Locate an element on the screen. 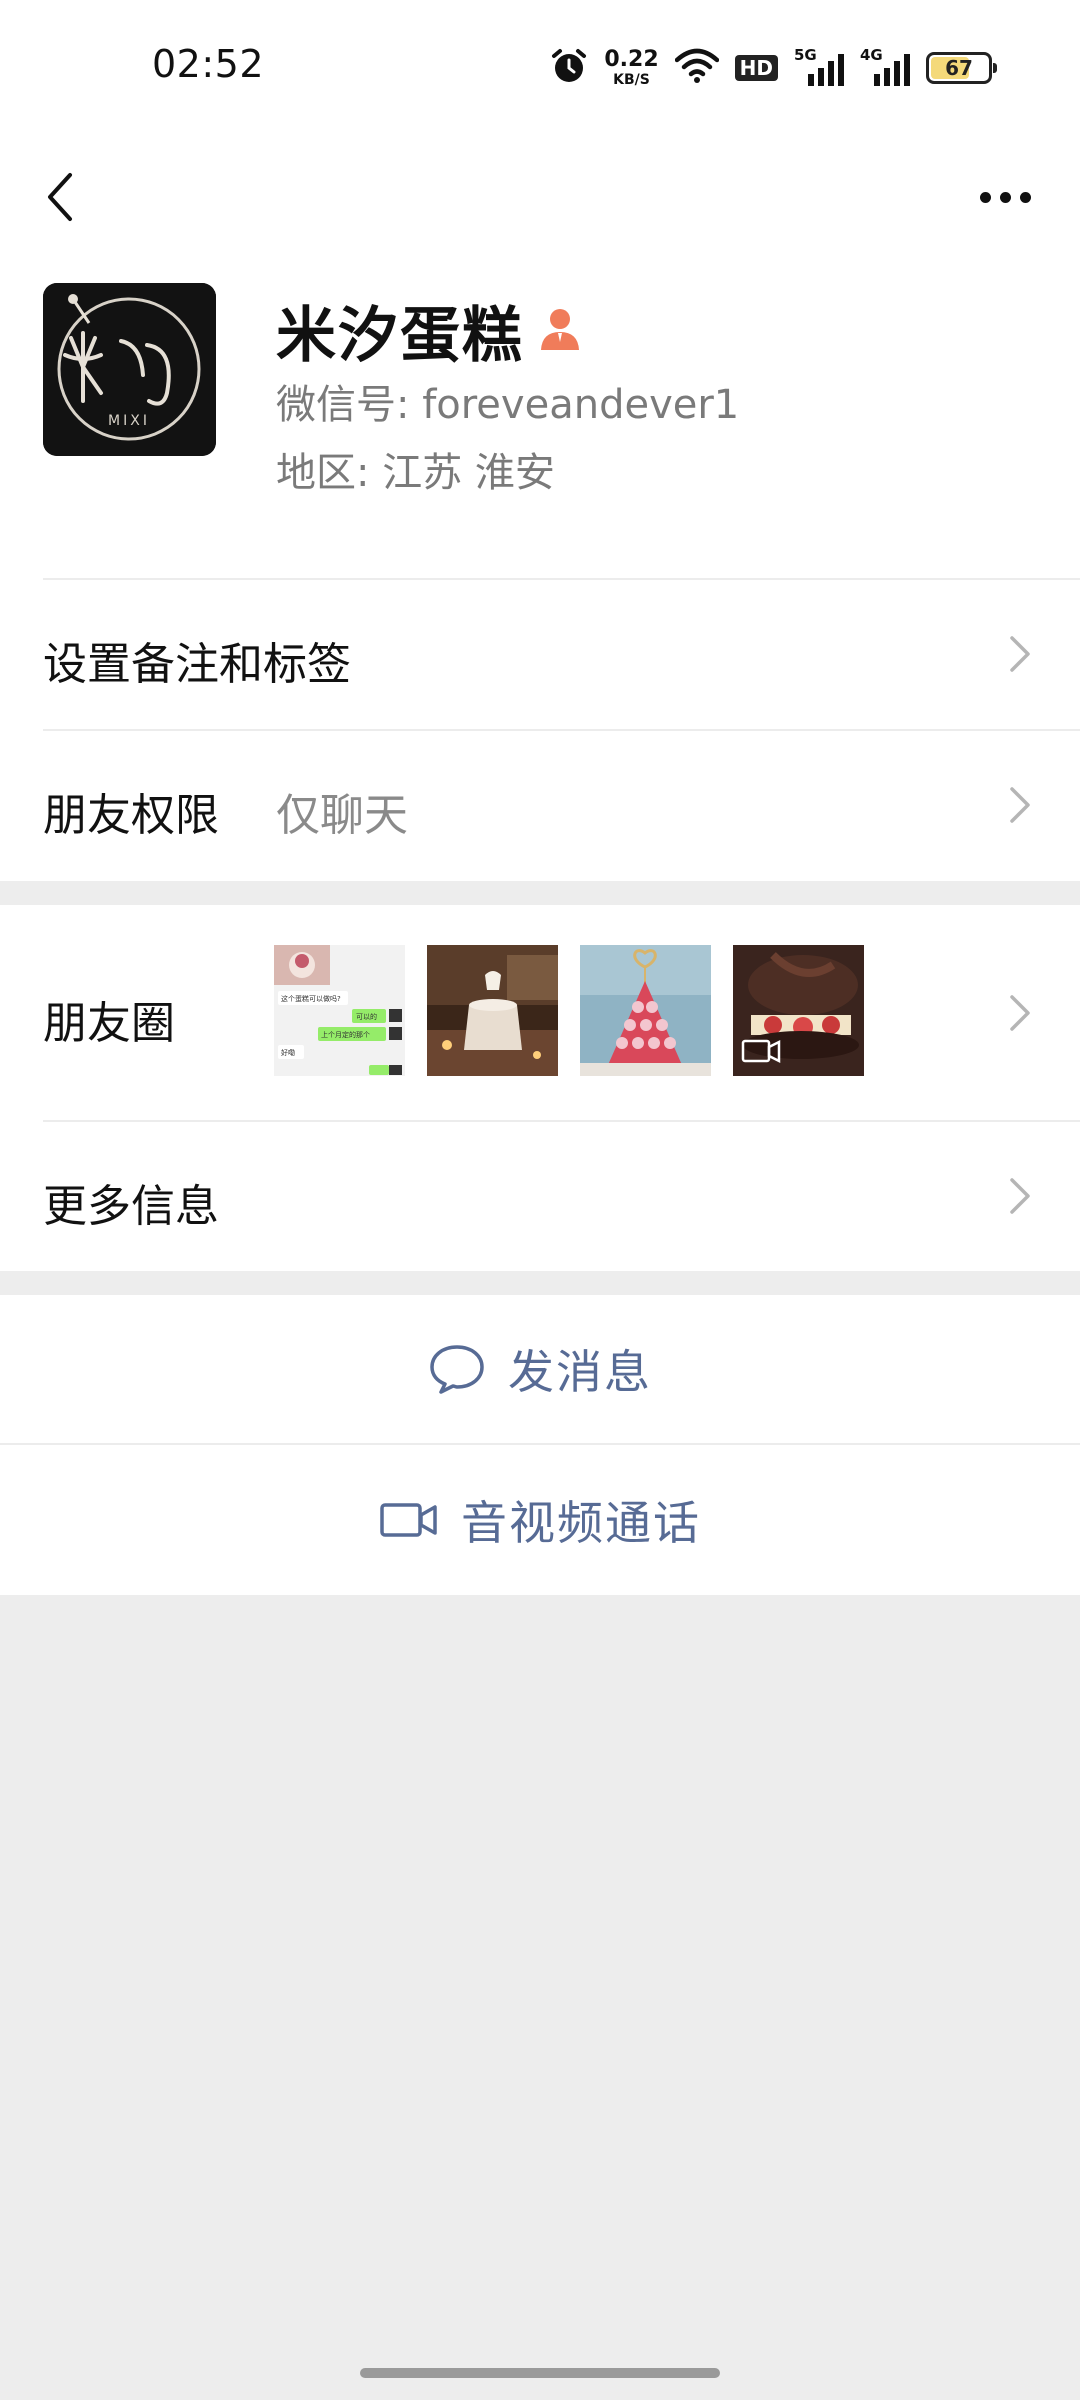 The height and width of the screenshot is (2400, 1080). send-message-button: 发消息 is located at coordinates (540, 1369).